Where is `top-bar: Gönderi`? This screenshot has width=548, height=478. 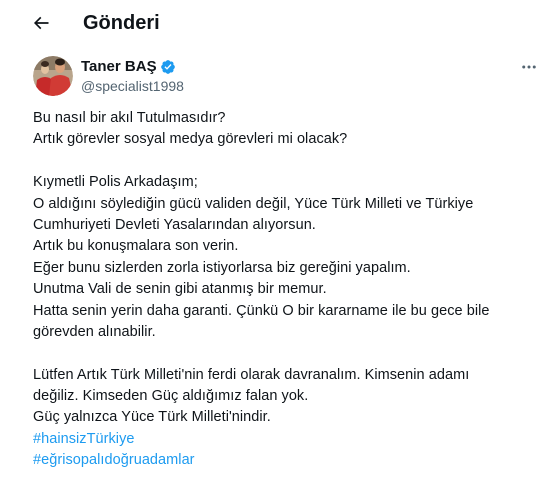 top-bar: Gönderi is located at coordinates (274, 23).